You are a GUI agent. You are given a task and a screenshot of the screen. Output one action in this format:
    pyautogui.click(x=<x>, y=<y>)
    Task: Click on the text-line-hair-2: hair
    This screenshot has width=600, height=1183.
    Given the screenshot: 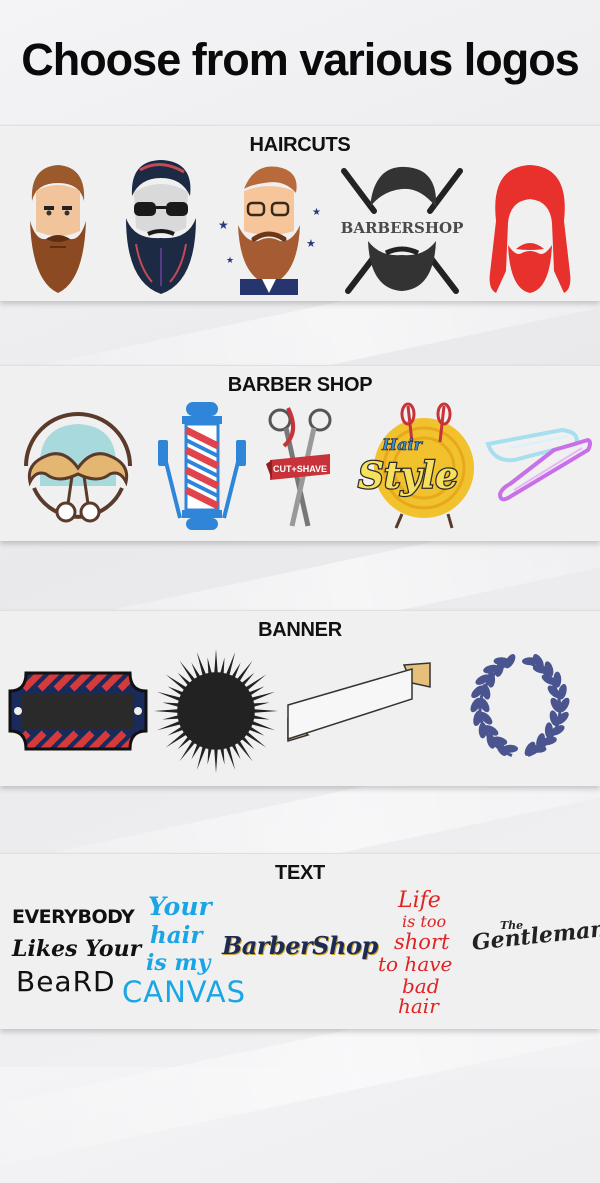 What is the action you would take?
    pyautogui.click(x=418, y=1006)
    